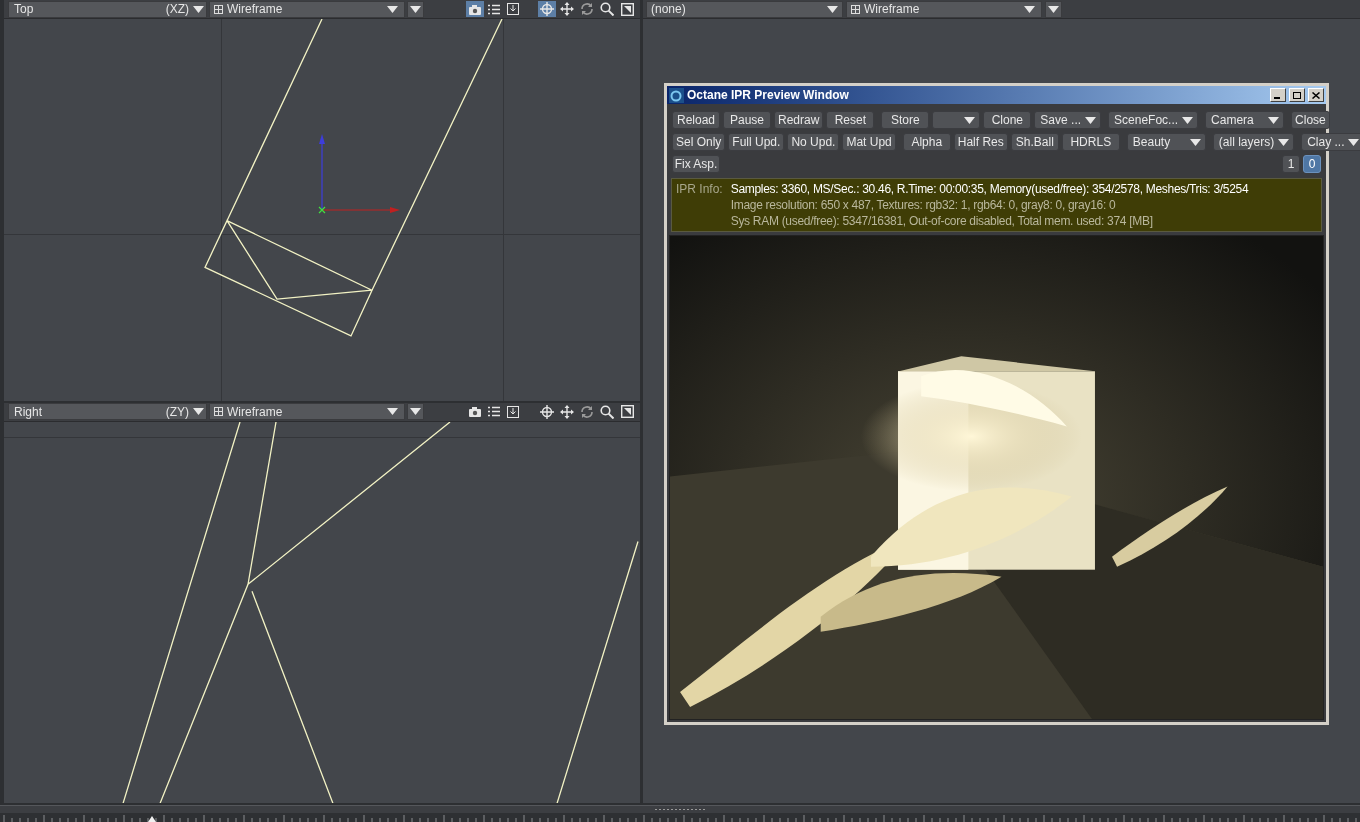 The image size is (1360, 822). Describe the element at coordinates (942, 221) in the screenshot. I see `info-line: Sys RAM (used/free): 5347/16381, Out-of-core disabled, Total mem. used: 374 [MB]` at that location.